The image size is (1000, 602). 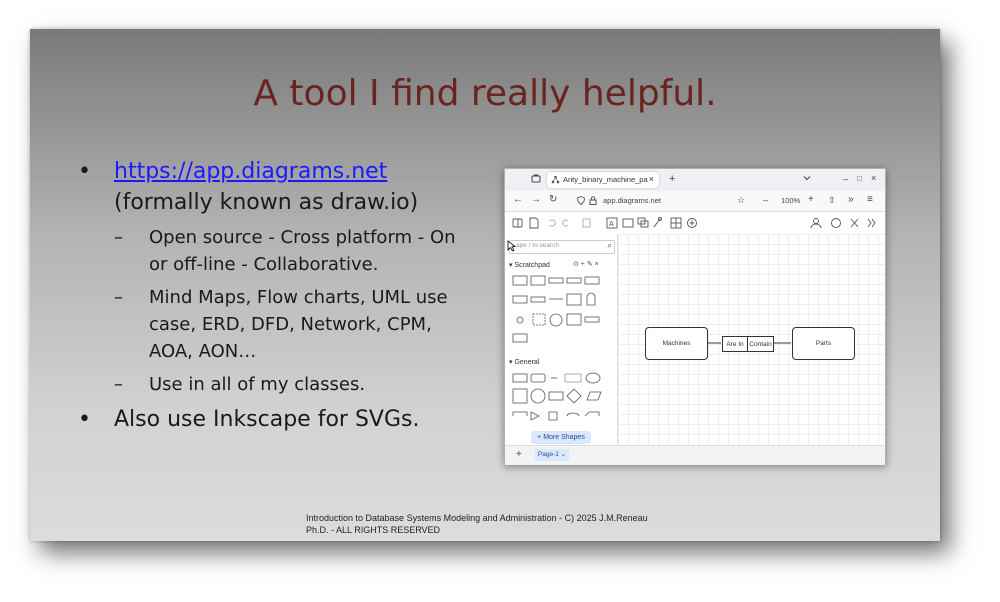 I want to click on url-text: app.diagrams.net, so click(x=632, y=200).